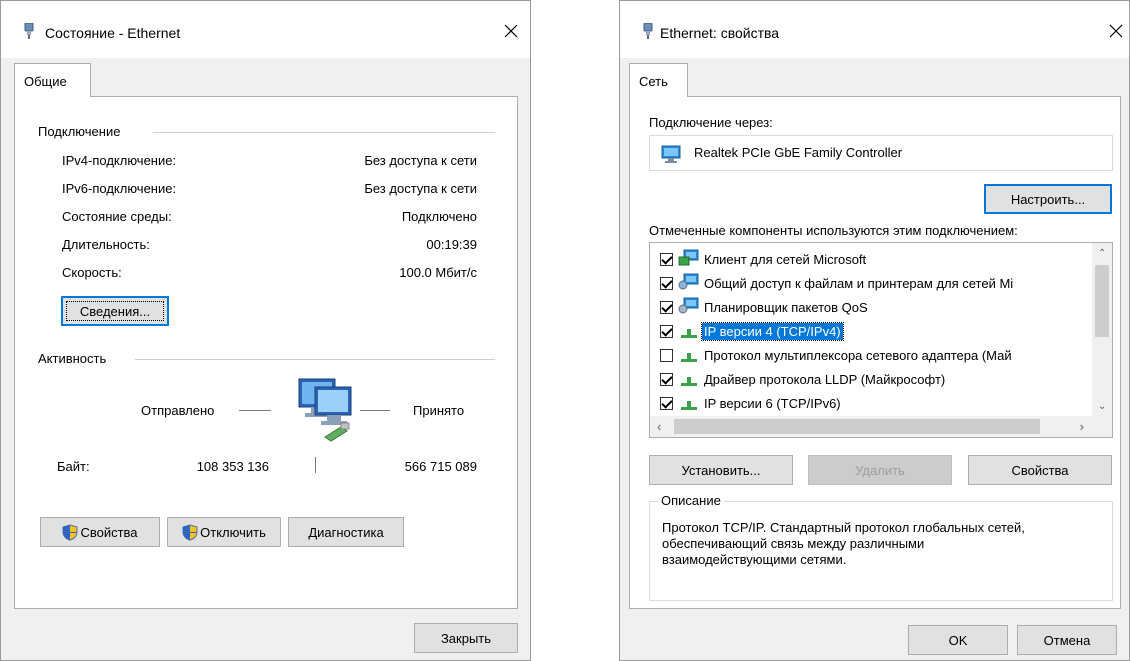 The image size is (1130, 661). Describe the element at coordinates (880, 470) in the screenshot. I see `uninstall-button: Удалить` at that location.